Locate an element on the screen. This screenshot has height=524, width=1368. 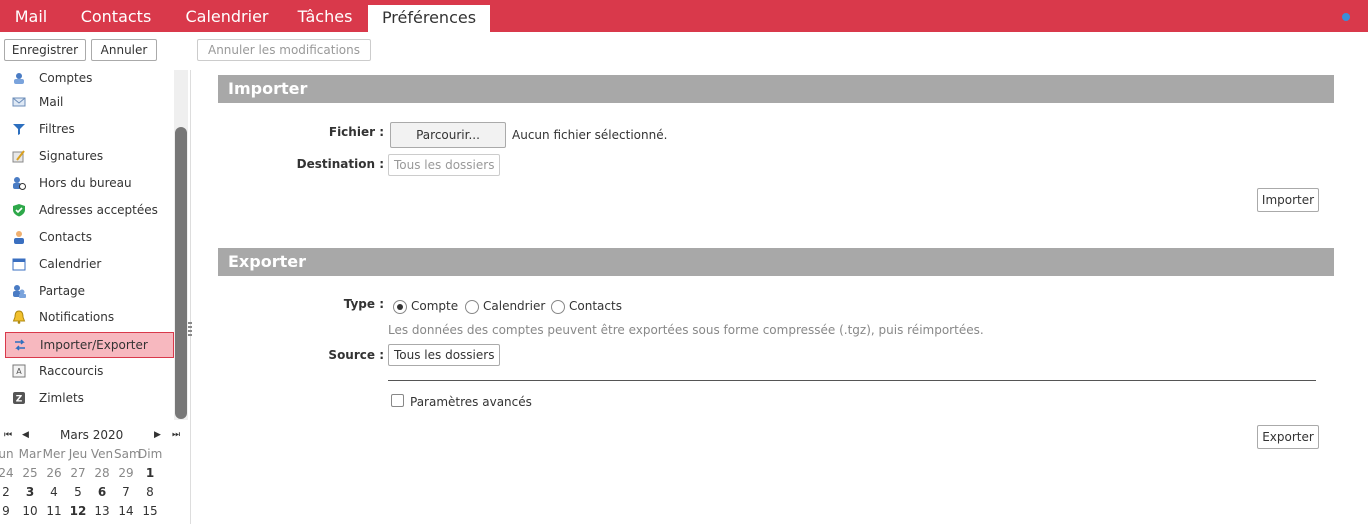
no-file-text: Aucun fichier sélectionné. is located at coordinates (590, 135).